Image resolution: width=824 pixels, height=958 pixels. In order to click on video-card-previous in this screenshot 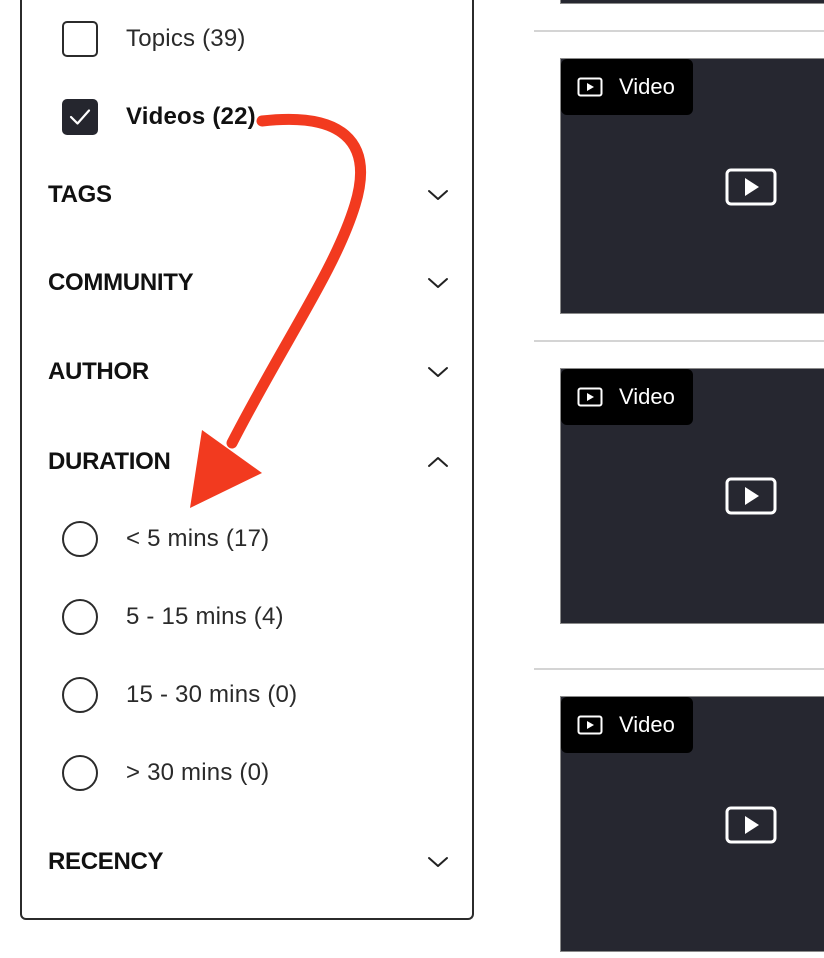, I will do `click(692, 2)`.